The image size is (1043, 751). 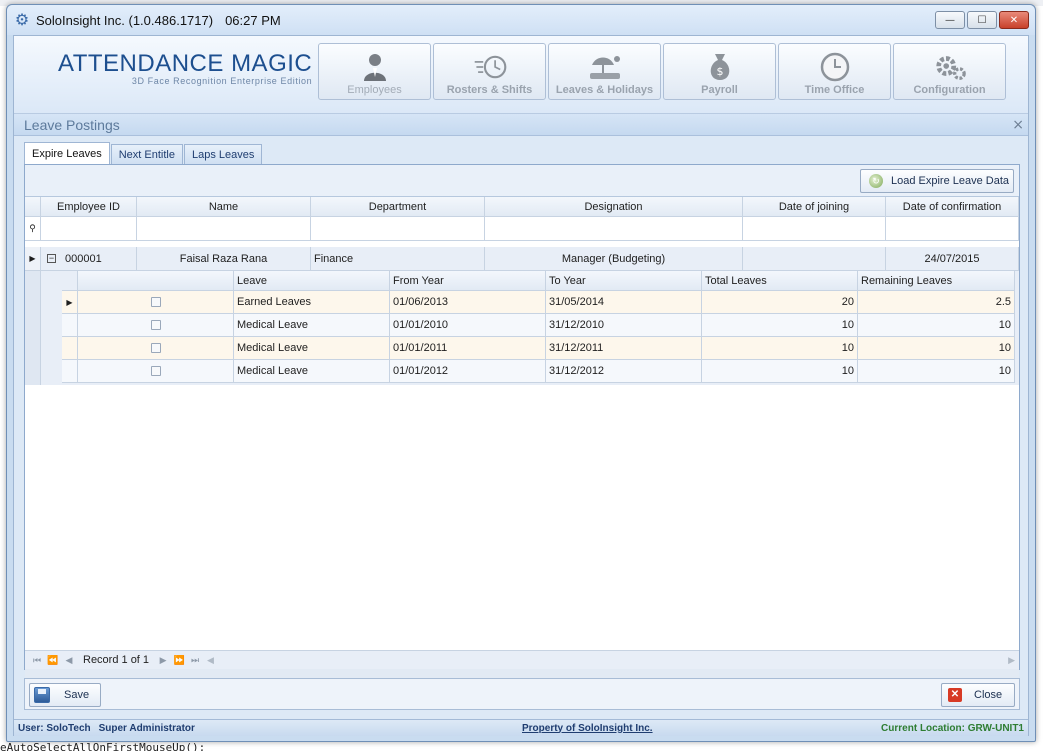 What do you see at coordinates (70, 302) in the screenshot?
I see `detail-row-indicator-icon: ▶` at bounding box center [70, 302].